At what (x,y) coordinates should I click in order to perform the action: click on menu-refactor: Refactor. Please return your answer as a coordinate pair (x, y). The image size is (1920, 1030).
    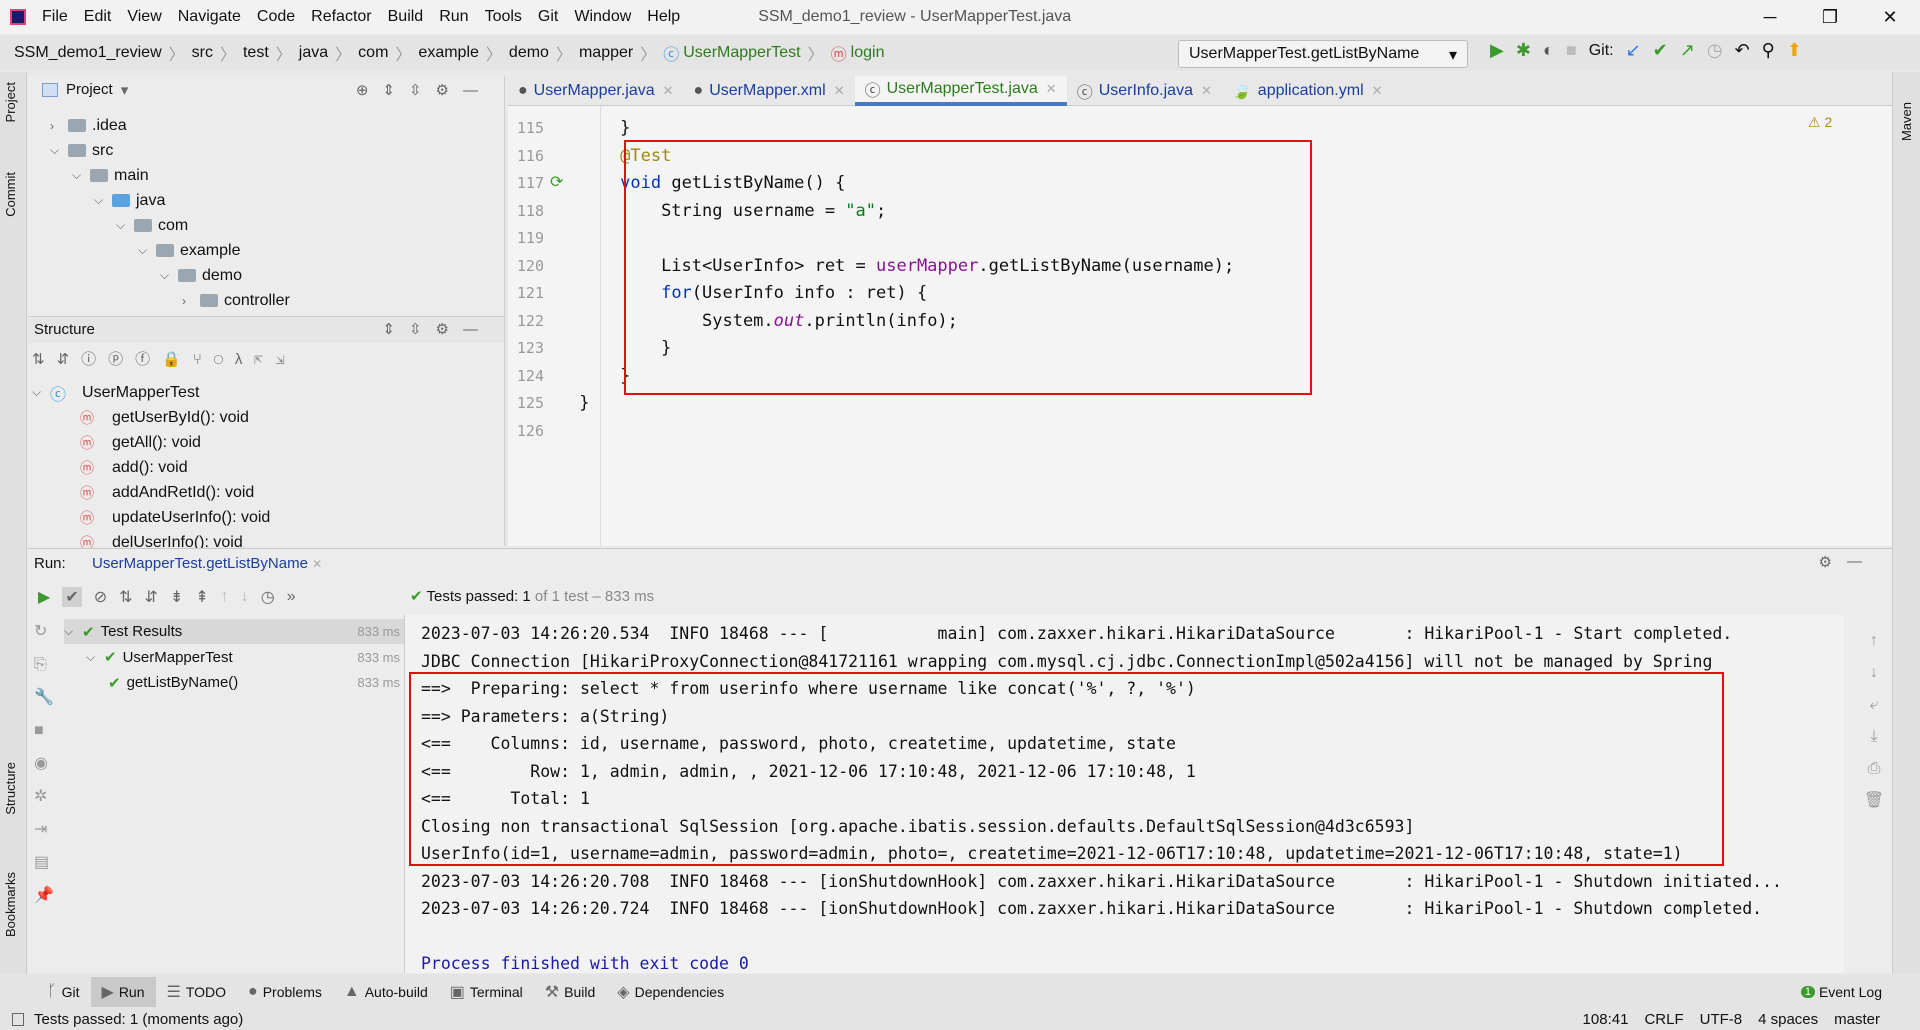
    Looking at the image, I should click on (341, 17).